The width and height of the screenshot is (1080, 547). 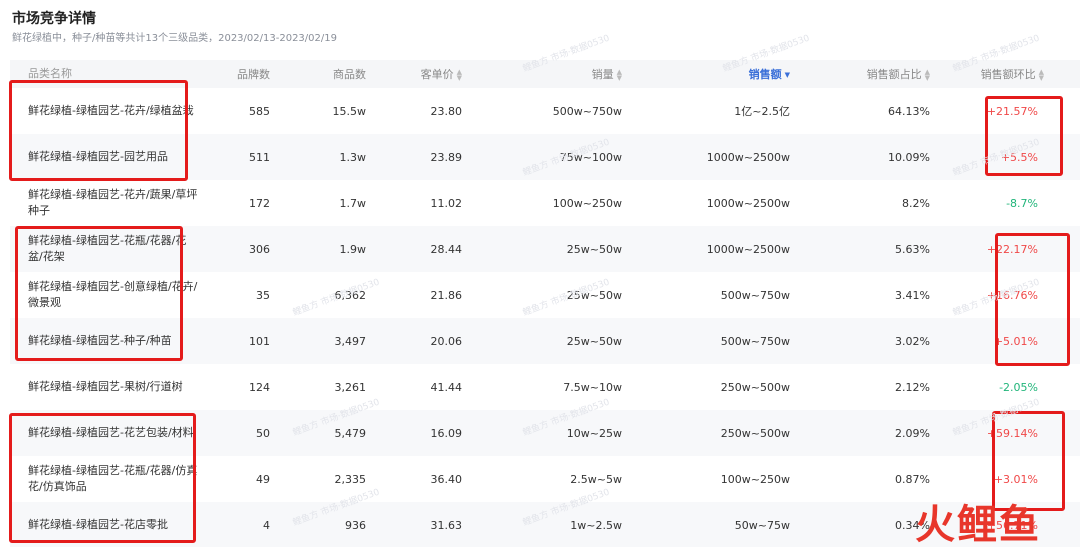 What do you see at coordinates (263, 295) in the screenshot?
I see `brands-cell: 35` at bounding box center [263, 295].